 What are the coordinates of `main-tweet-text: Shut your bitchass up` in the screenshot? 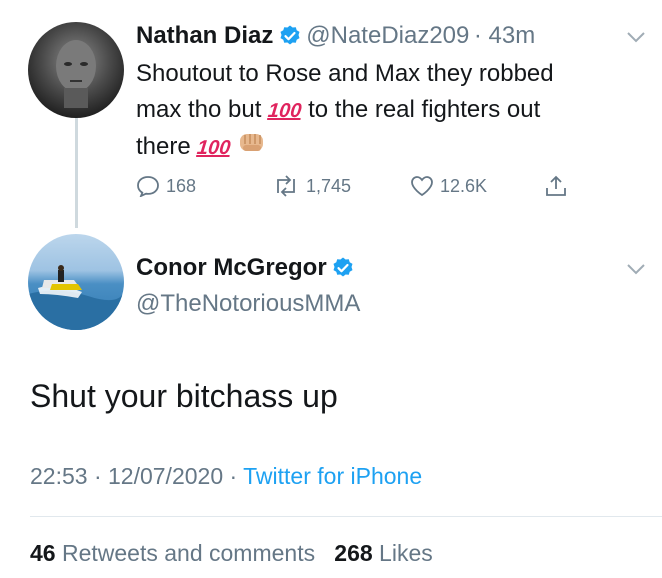 It's located at (184, 396).